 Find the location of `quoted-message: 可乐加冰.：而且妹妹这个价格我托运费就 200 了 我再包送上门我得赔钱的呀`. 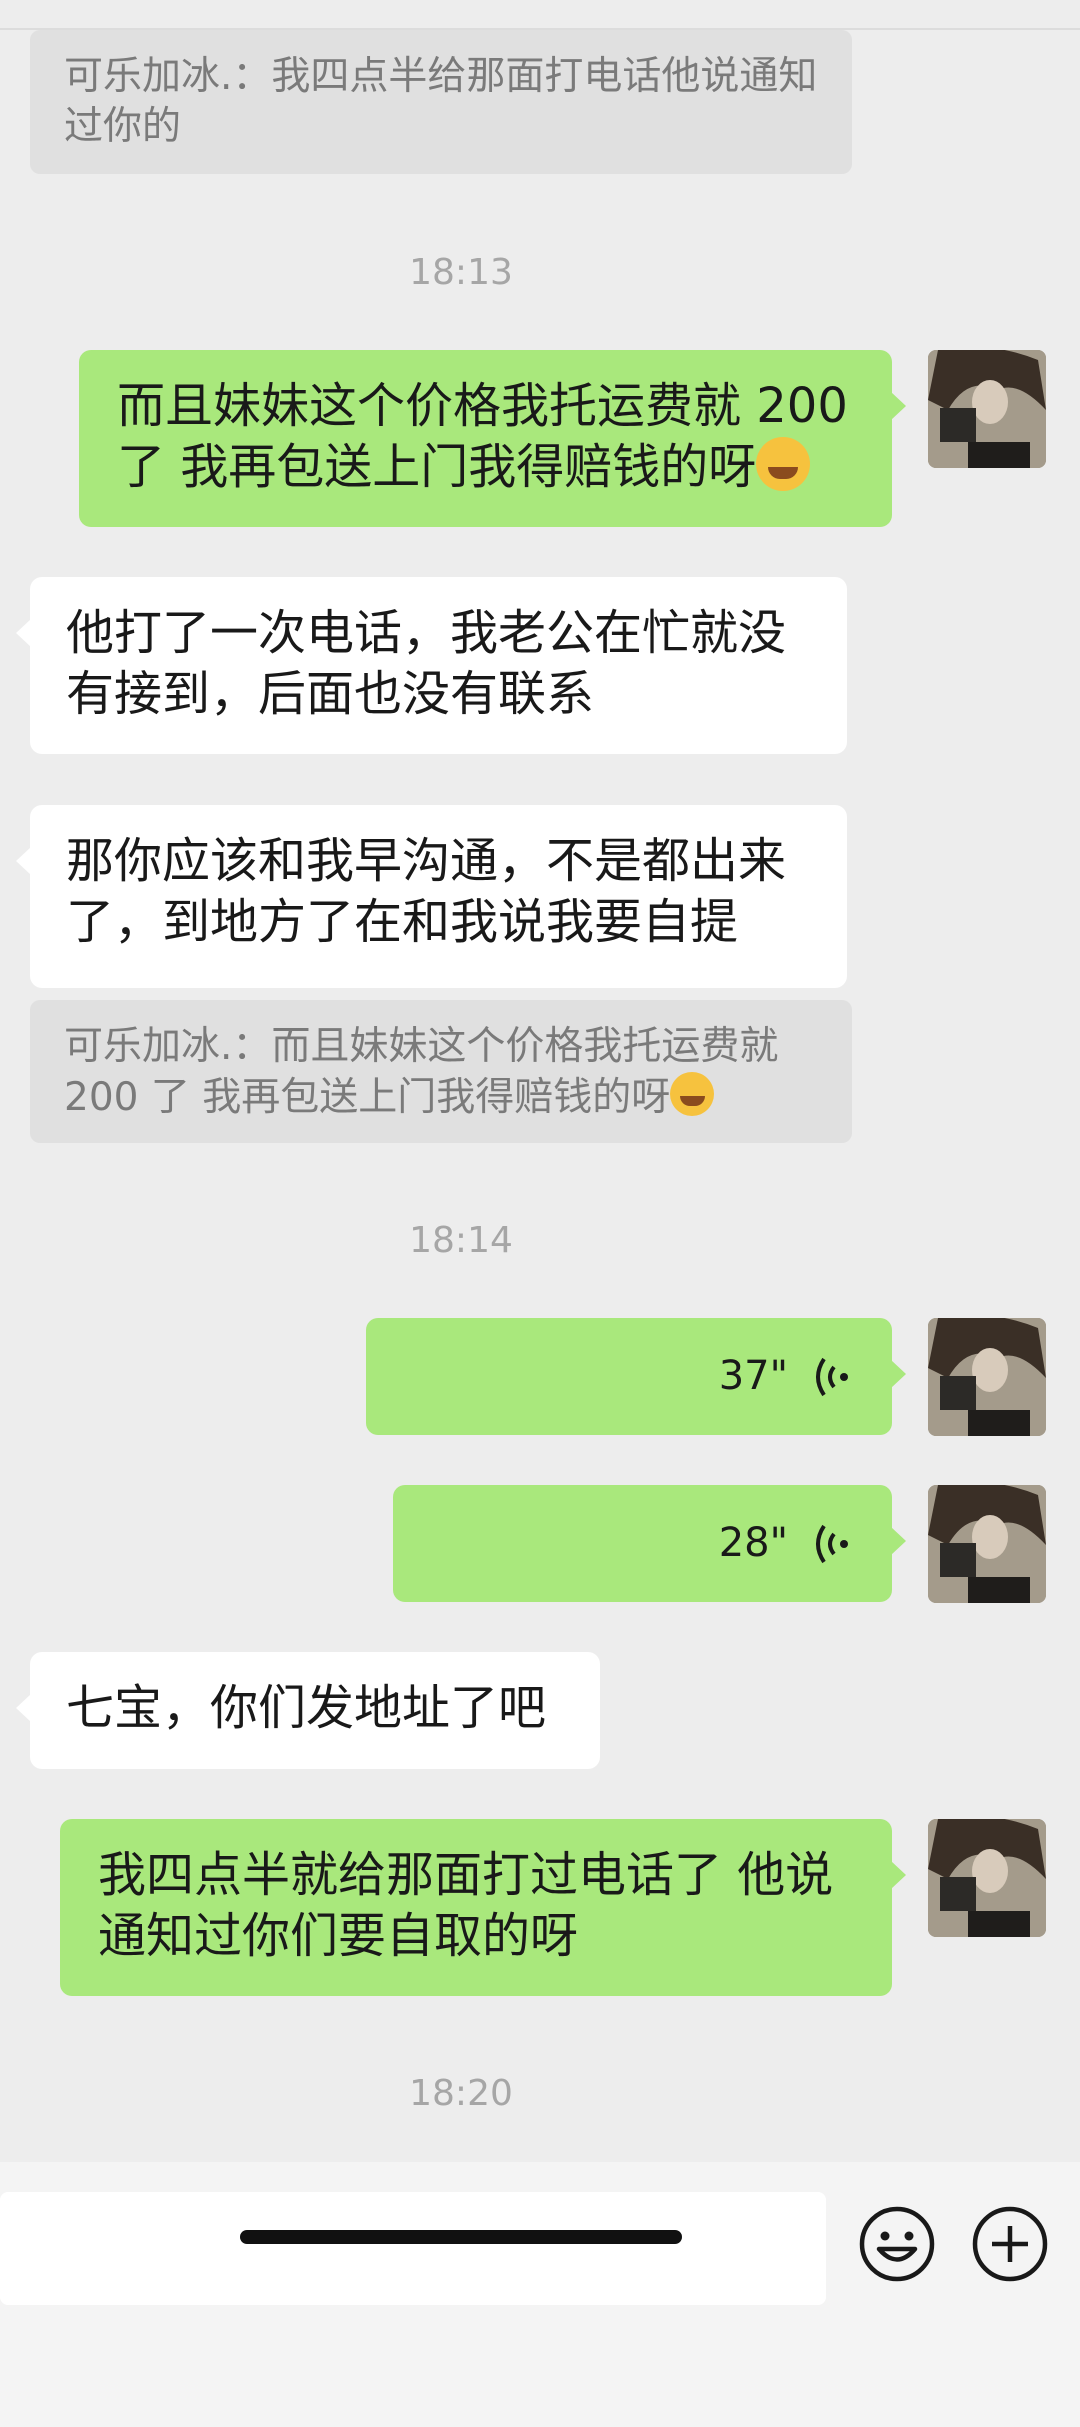

quoted-message: 可乐加冰.：而且妹妹这个价格我托运费就 200 了 我再包送上门我得赔钱的呀 is located at coordinates (441, 1071).